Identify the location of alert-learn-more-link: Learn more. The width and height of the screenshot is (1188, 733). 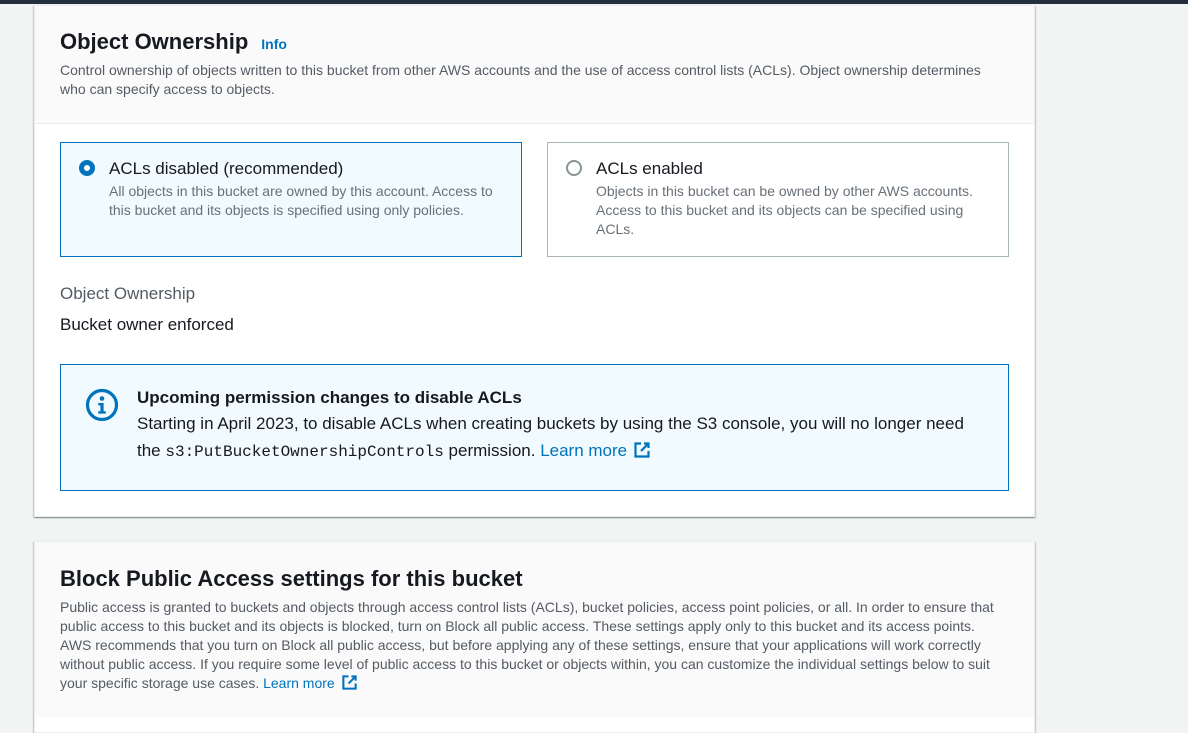
(595, 450).